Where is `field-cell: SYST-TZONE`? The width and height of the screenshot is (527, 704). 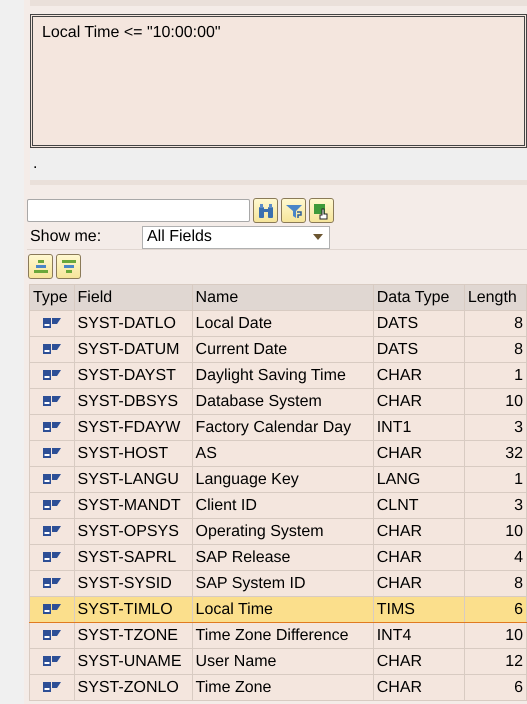
field-cell: SYST-TZONE is located at coordinates (133, 635).